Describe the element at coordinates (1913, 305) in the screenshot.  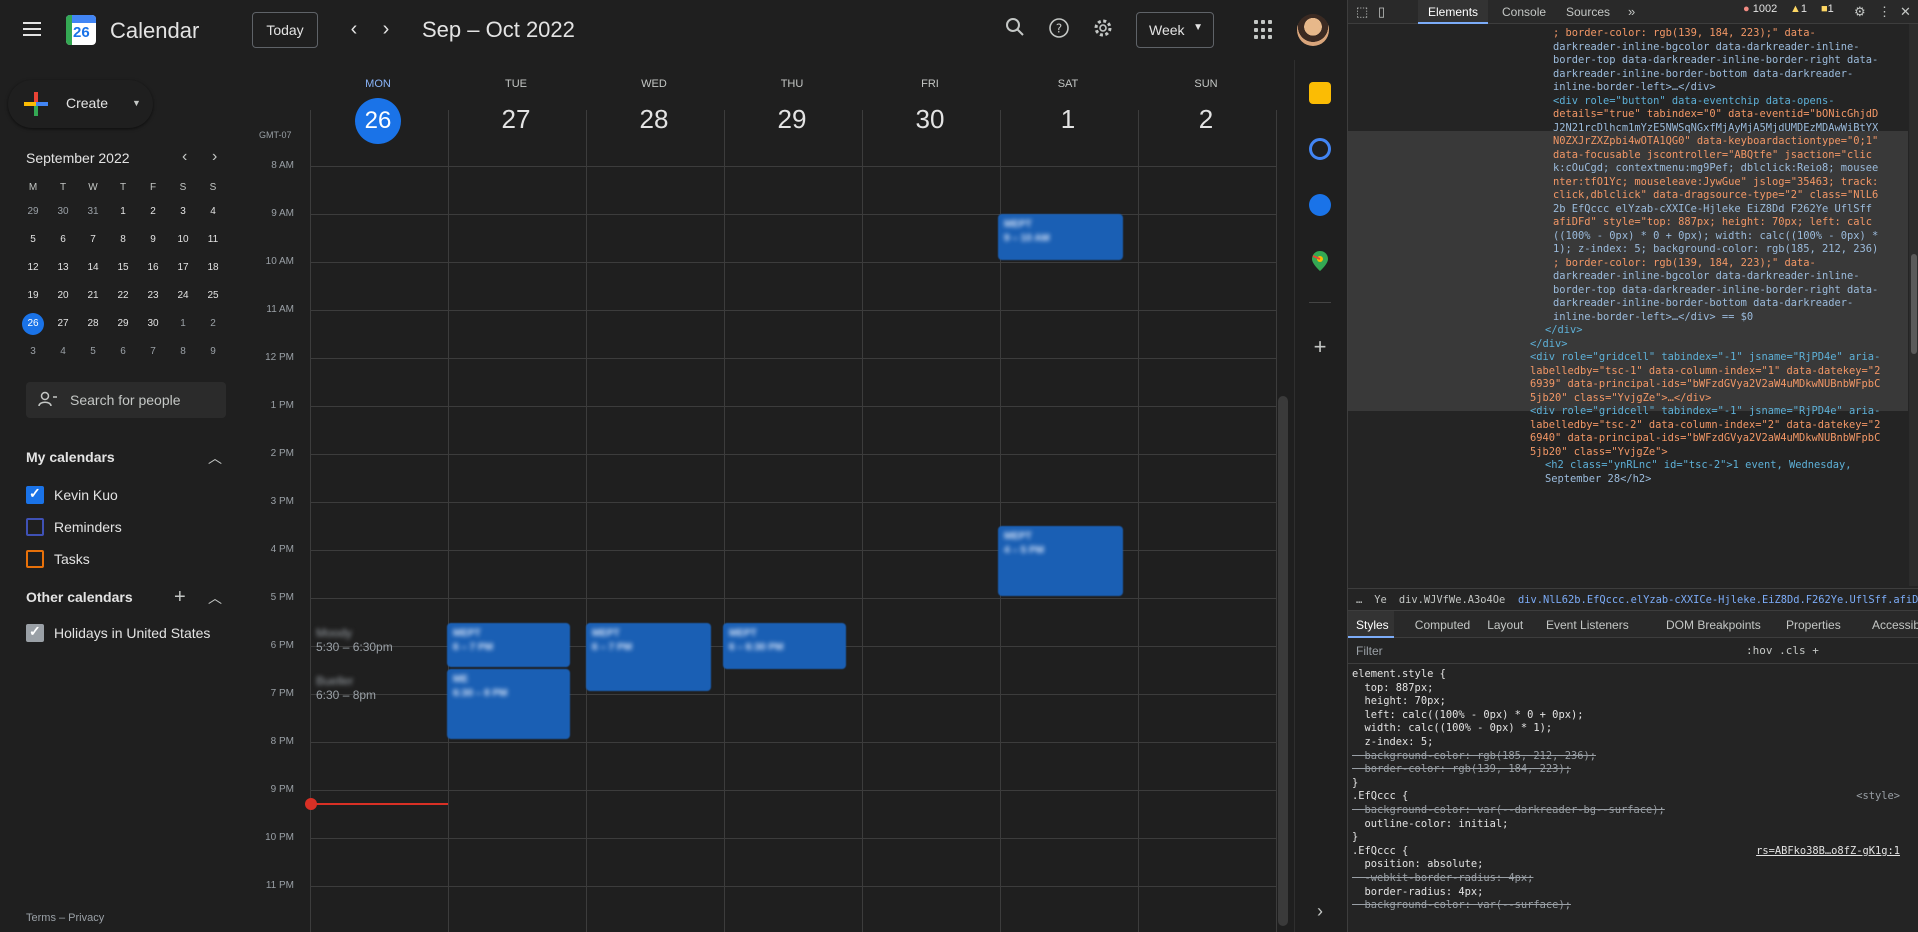
I see `dom-scrollbar` at that location.